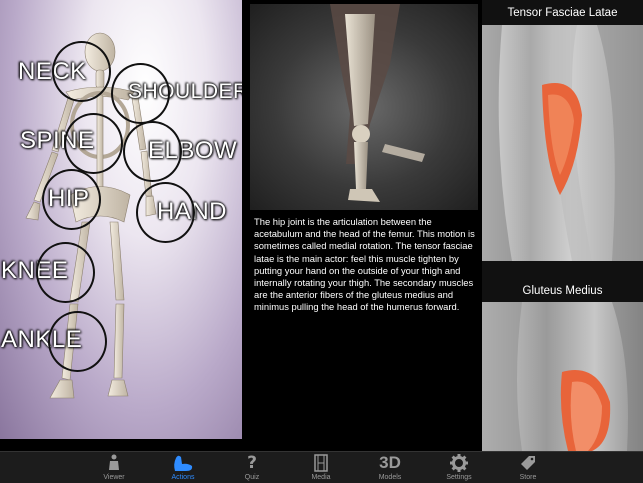 This screenshot has height=483, width=643. Describe the element at coordinates (65, 272) in the screenshot. I see `joint-ring-knee` at that location.